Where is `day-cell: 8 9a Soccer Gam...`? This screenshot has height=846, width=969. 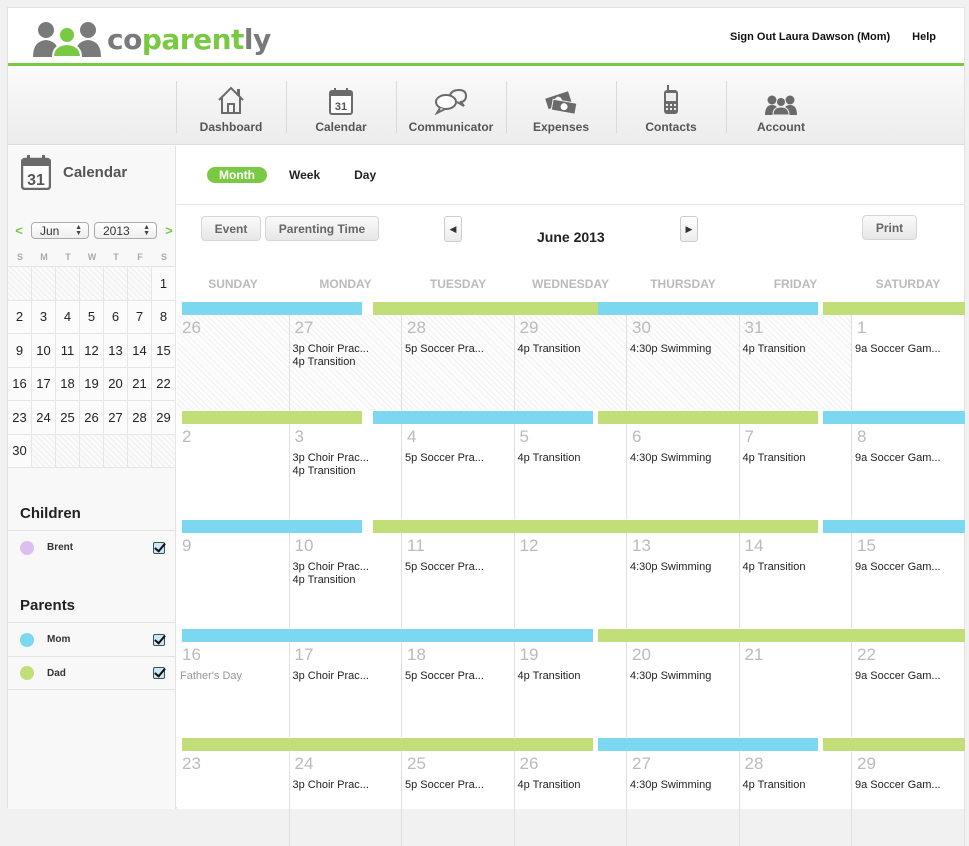 day-cell: 8 9a Soccer Gam... is located at coordinates (908, 471).